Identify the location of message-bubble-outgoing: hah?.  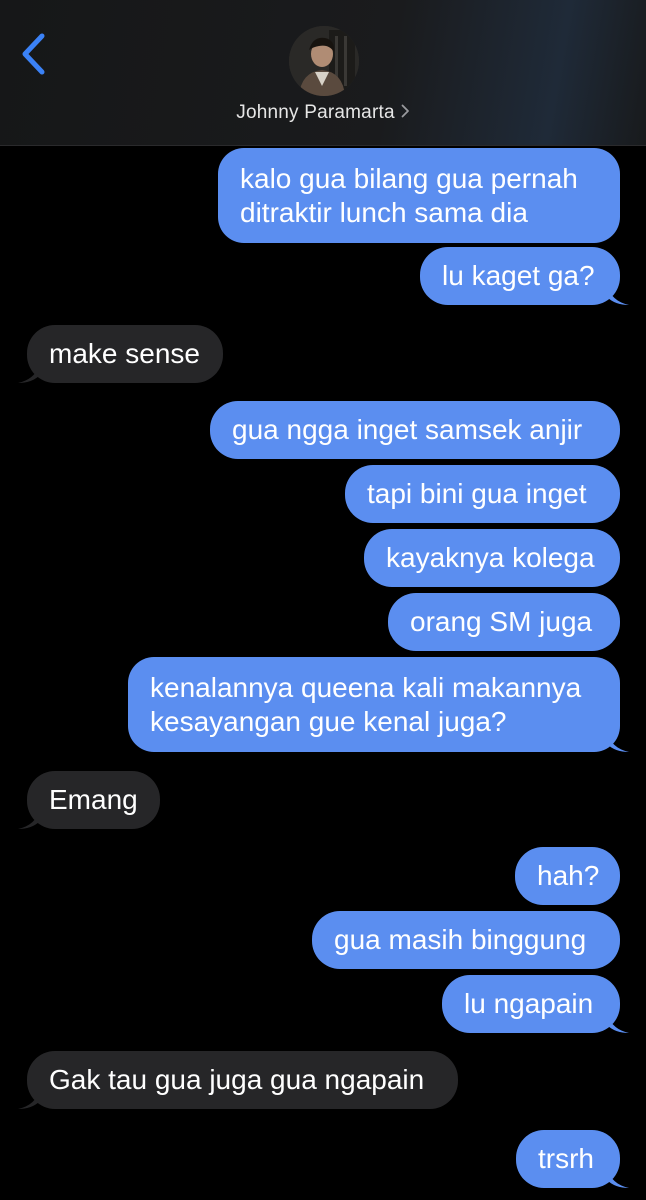
(567, 876).